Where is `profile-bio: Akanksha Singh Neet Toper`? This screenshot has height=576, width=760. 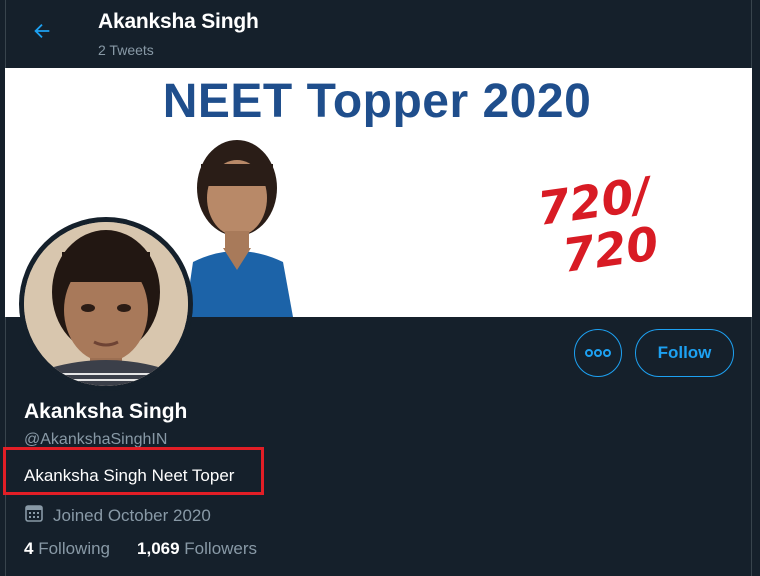
profile-bio: Akanksha Singh Neet Toper is located at coordinates (129, 475).